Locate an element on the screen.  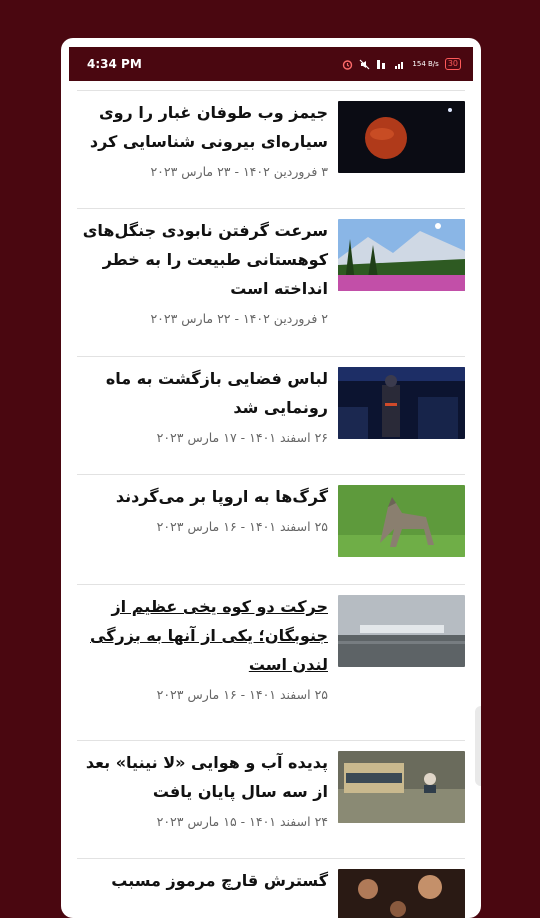
article-title: لباس فضایی بازگشت به ماه رونمایی شد is located at coordinates (202, 393).